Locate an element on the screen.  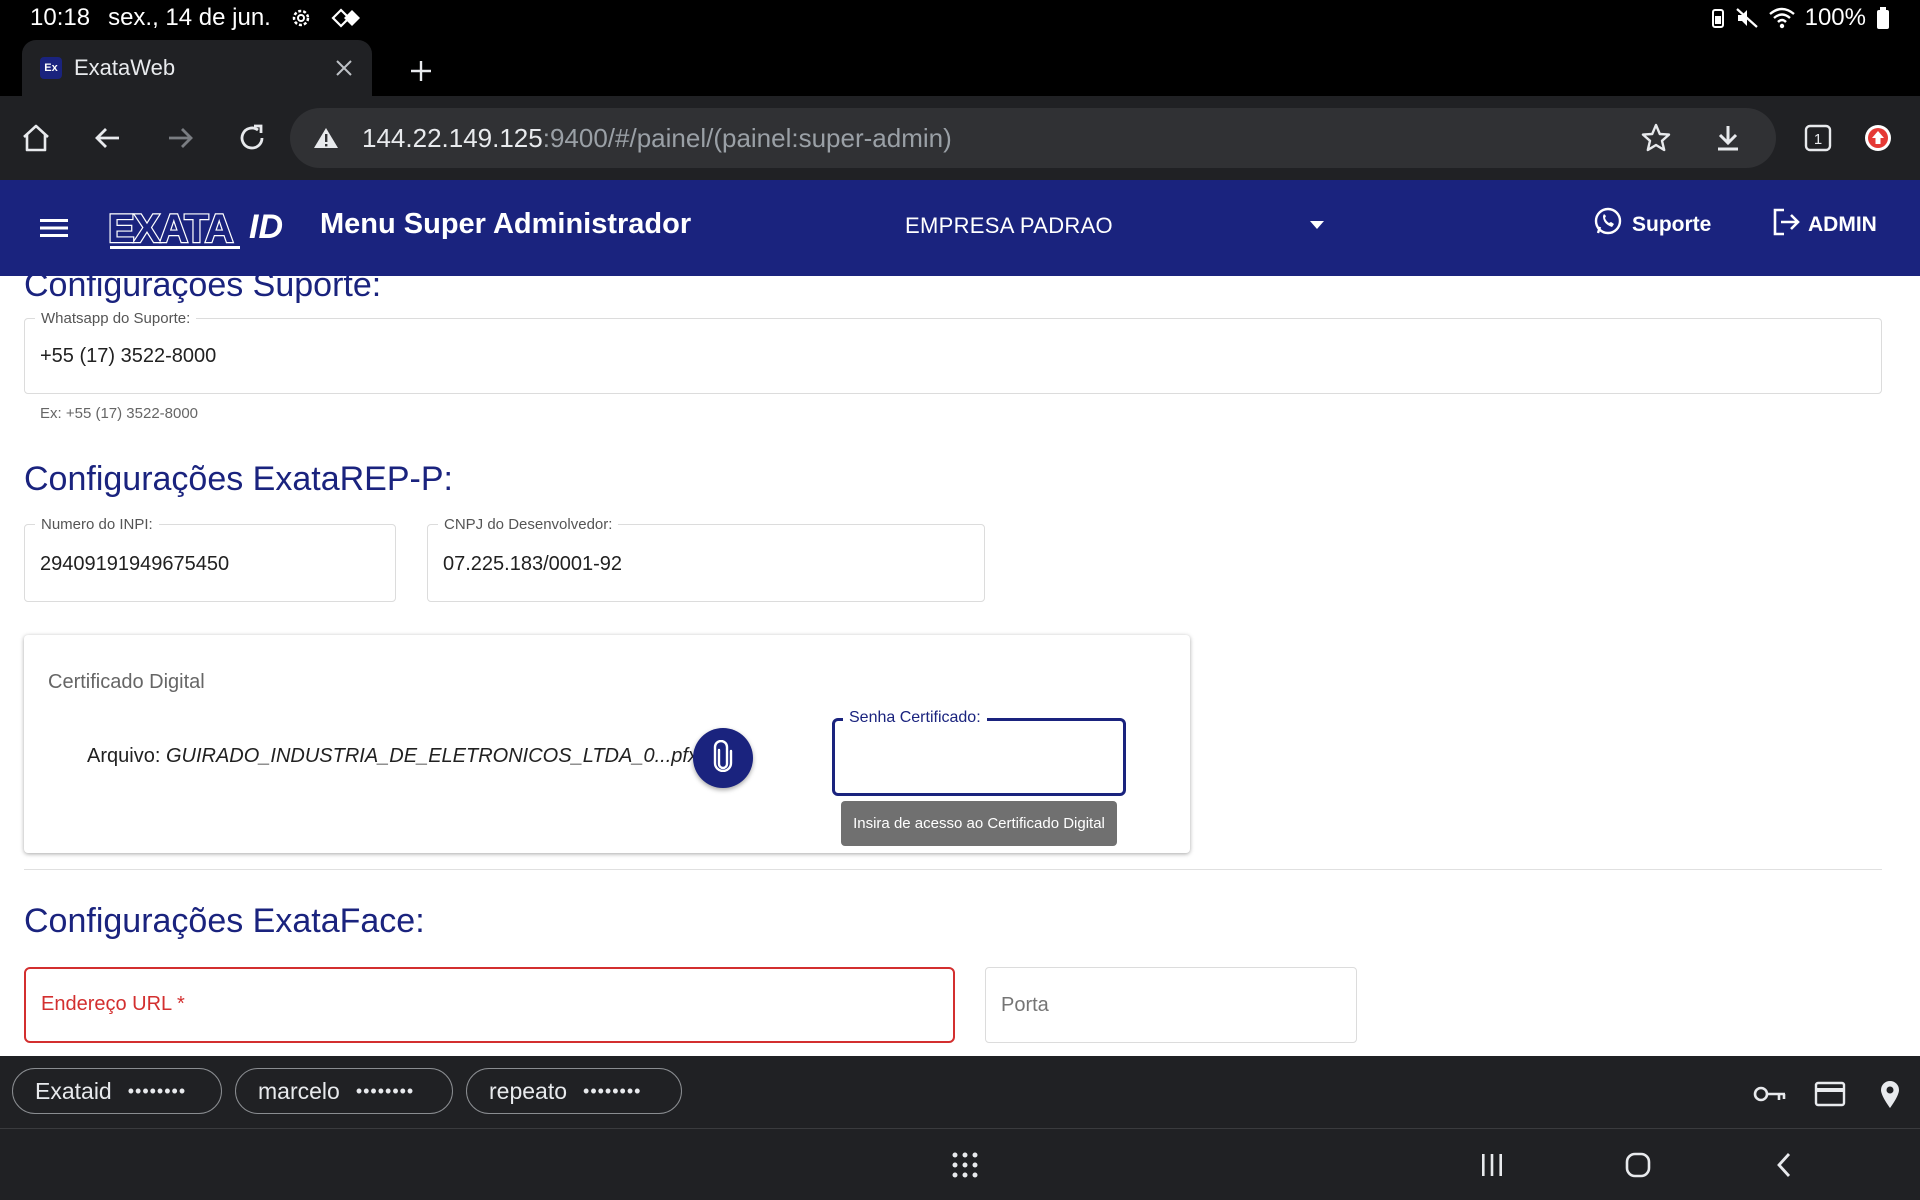
file-label: Arquivo: is located at coordinates (124, 756).